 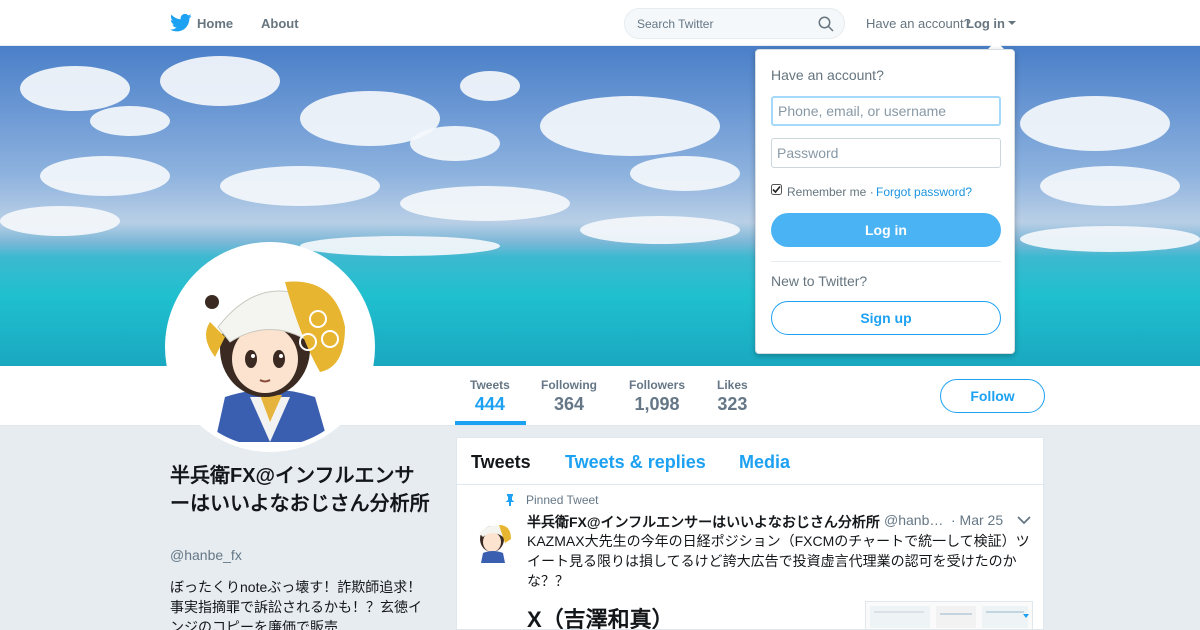 What do you see at coordinates (886, 318) in the screenshot?
I see `signup-button: Sign up` at bounding box center [886, 318].